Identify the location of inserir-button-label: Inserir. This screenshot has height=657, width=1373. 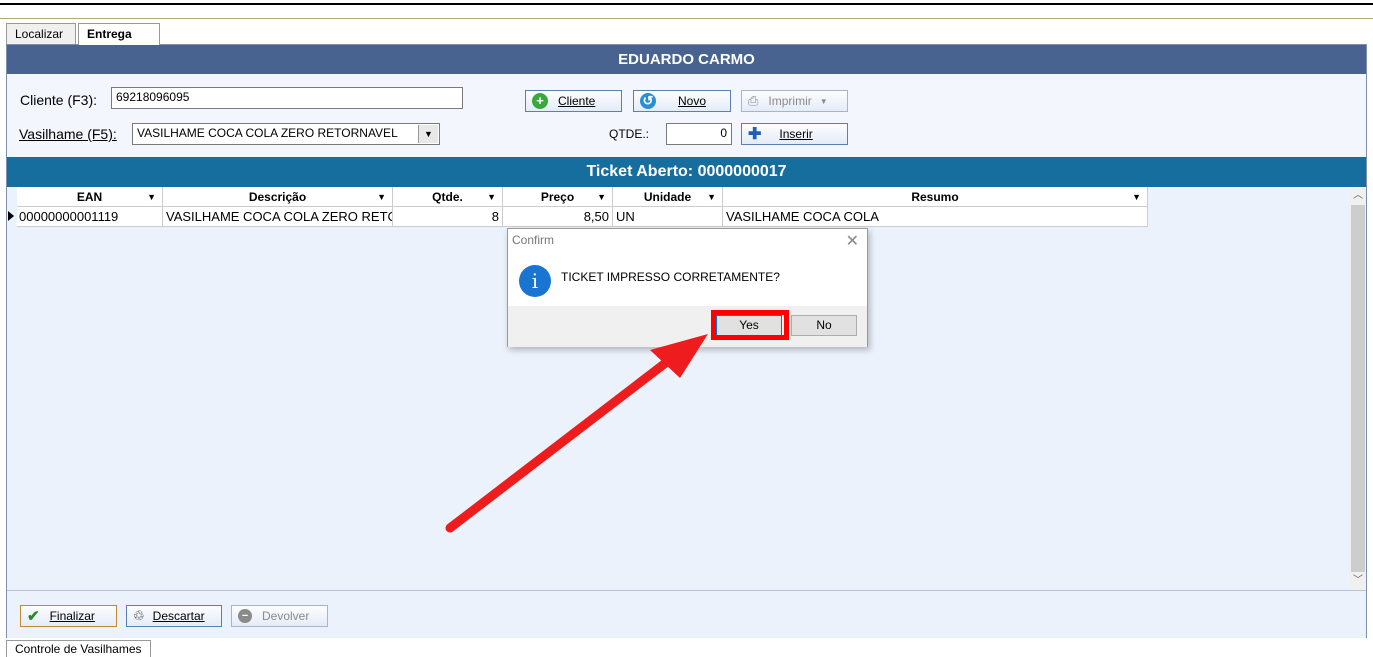
(796, 134).